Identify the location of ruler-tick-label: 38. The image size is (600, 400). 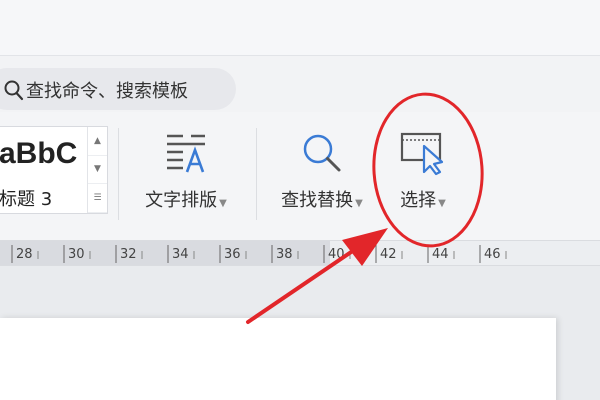
(284, 254).